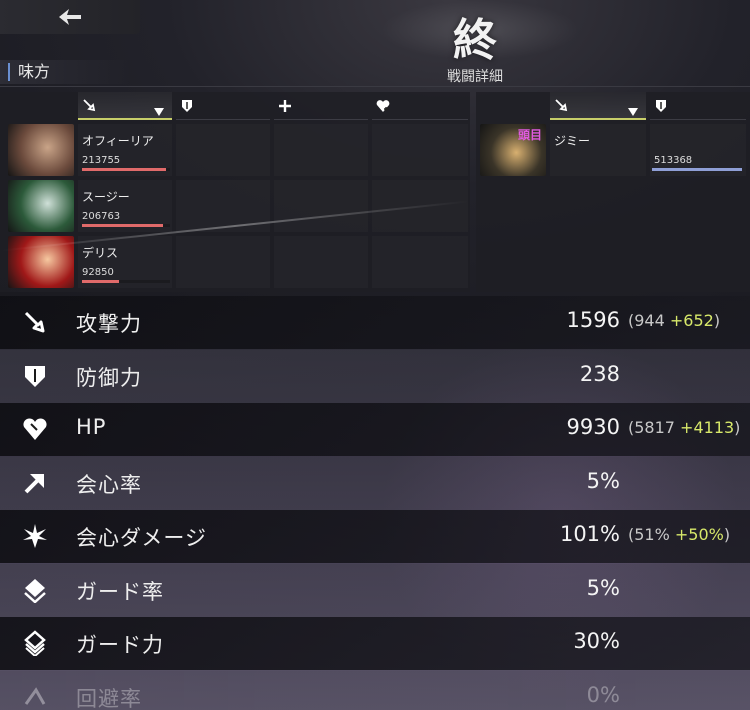 The width and height of the screenshot is (750, 710). What do you see at coordinates (420, 106) in the screenshot?
I see `tab-support` at bounding box center [420, 106].